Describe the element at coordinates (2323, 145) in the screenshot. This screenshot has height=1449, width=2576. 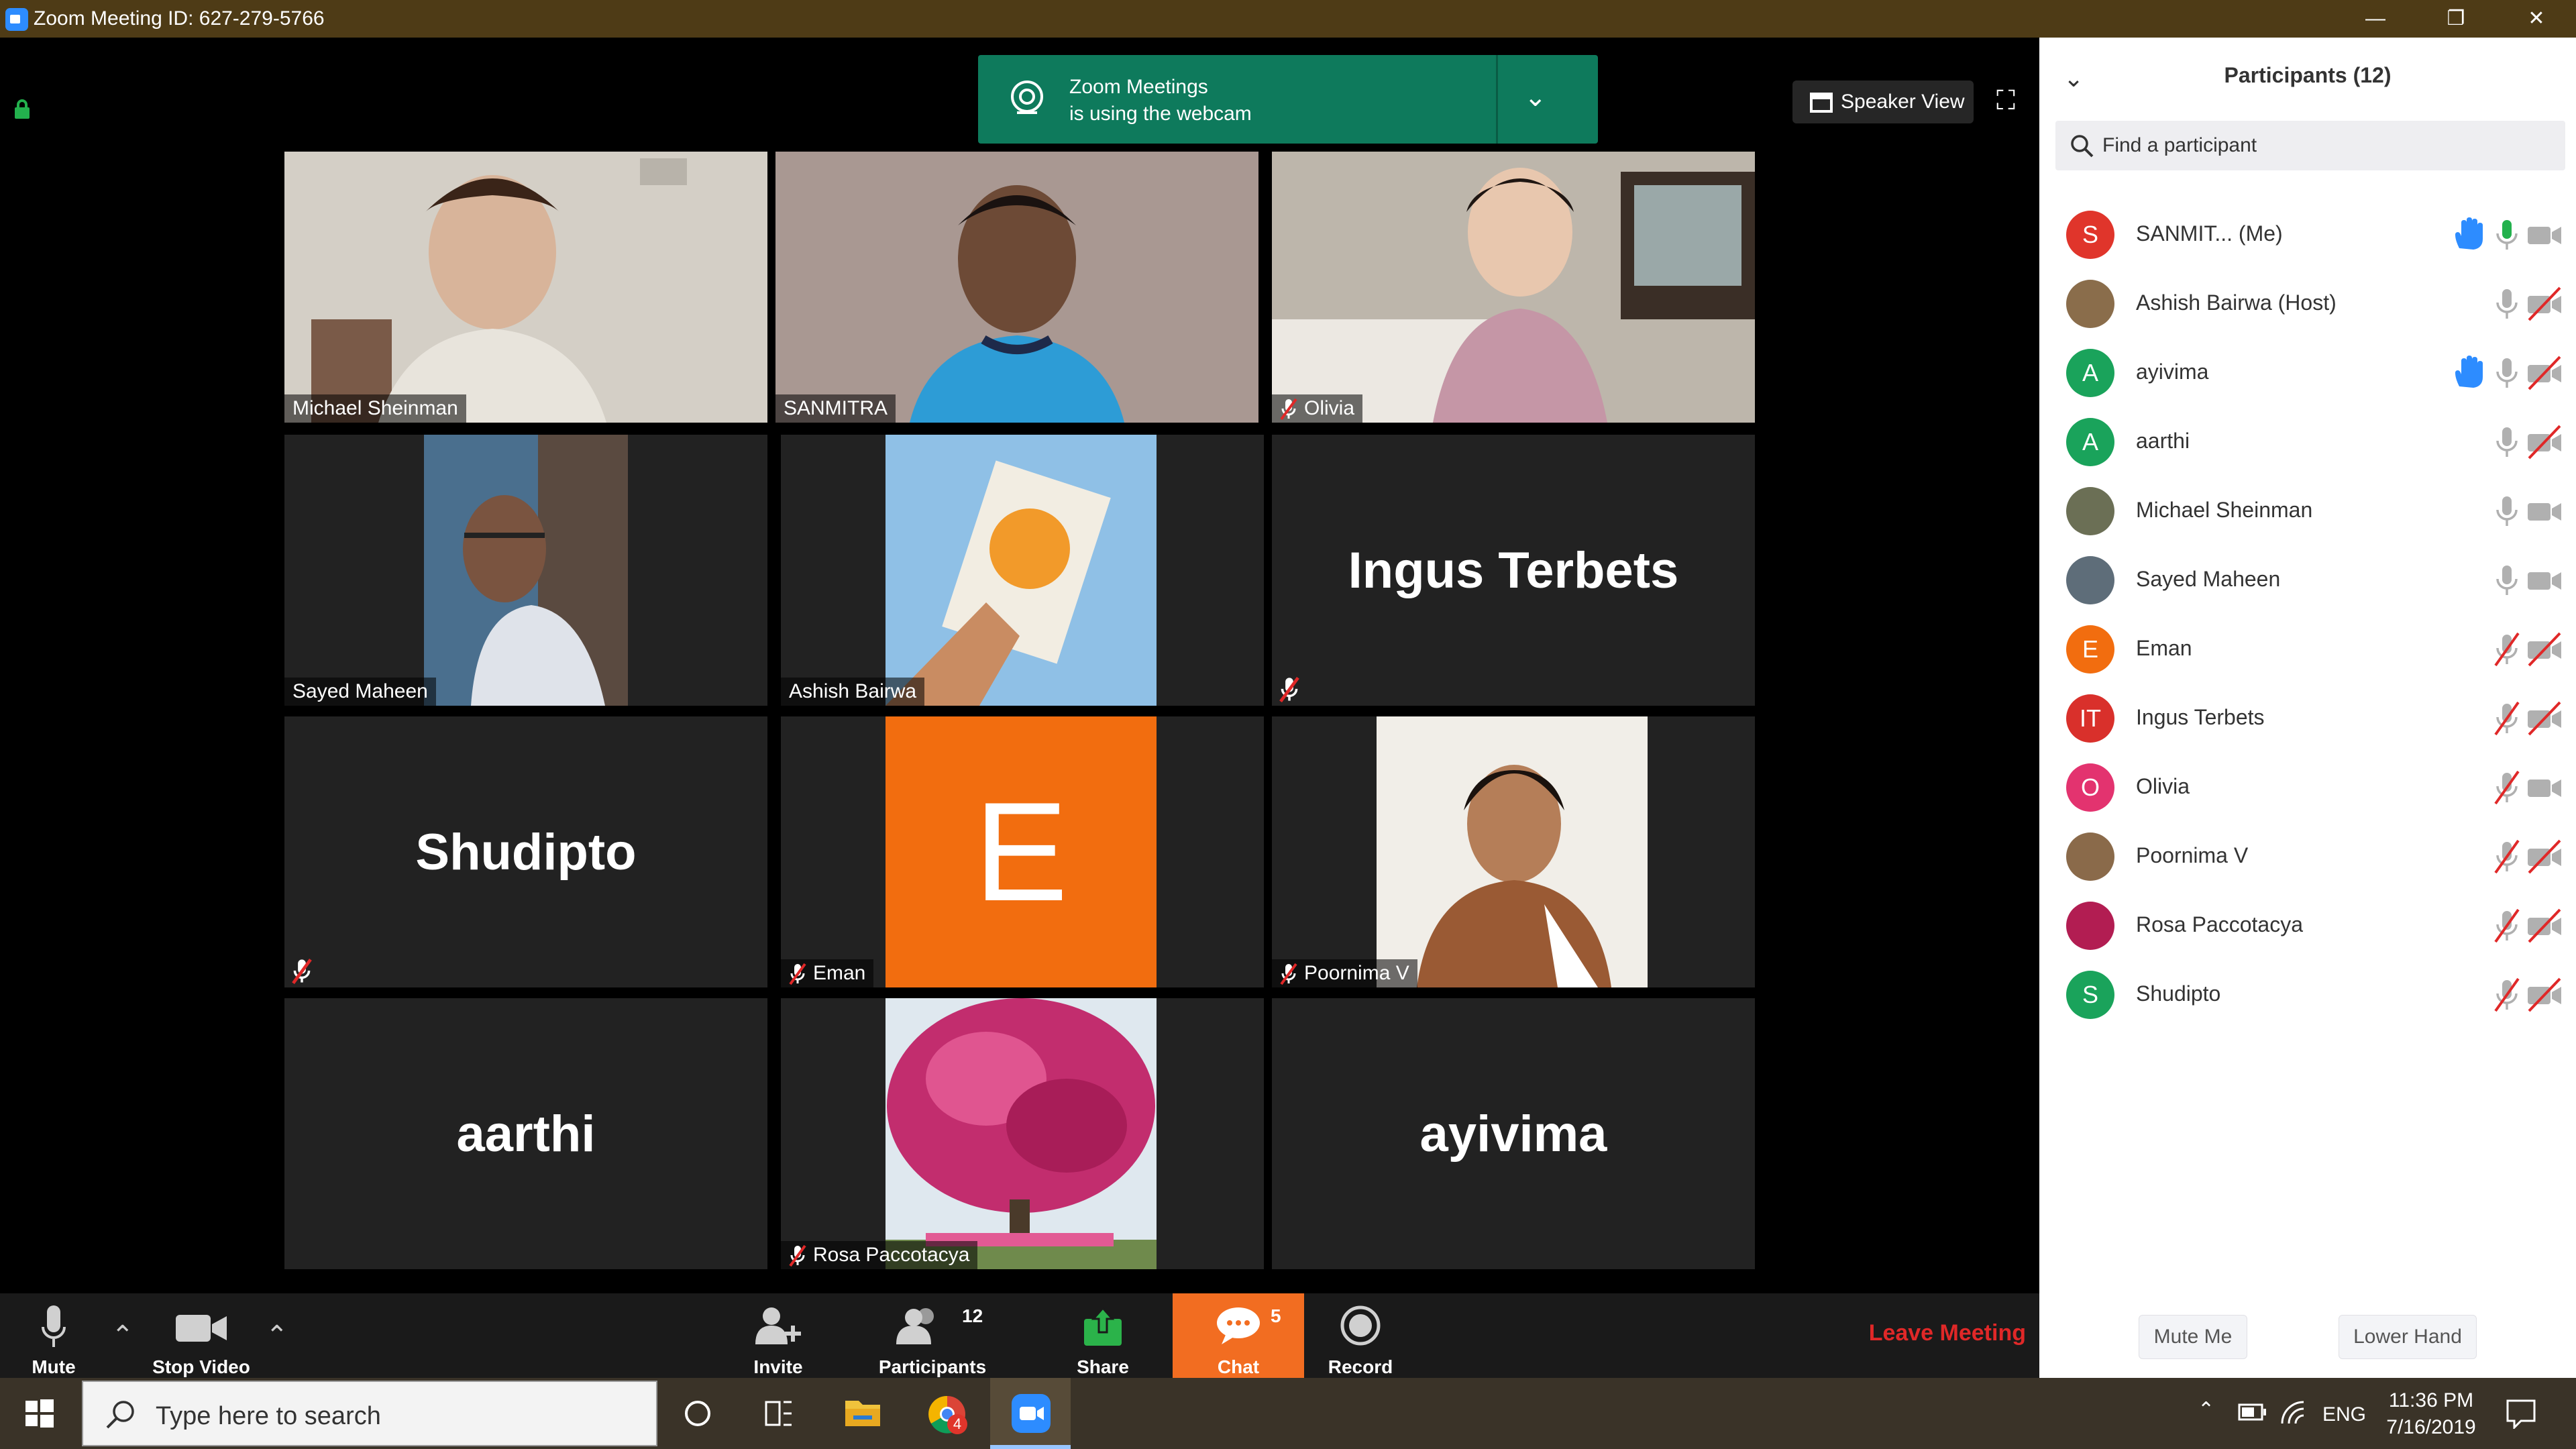
I see `participant-search-input` at that location.